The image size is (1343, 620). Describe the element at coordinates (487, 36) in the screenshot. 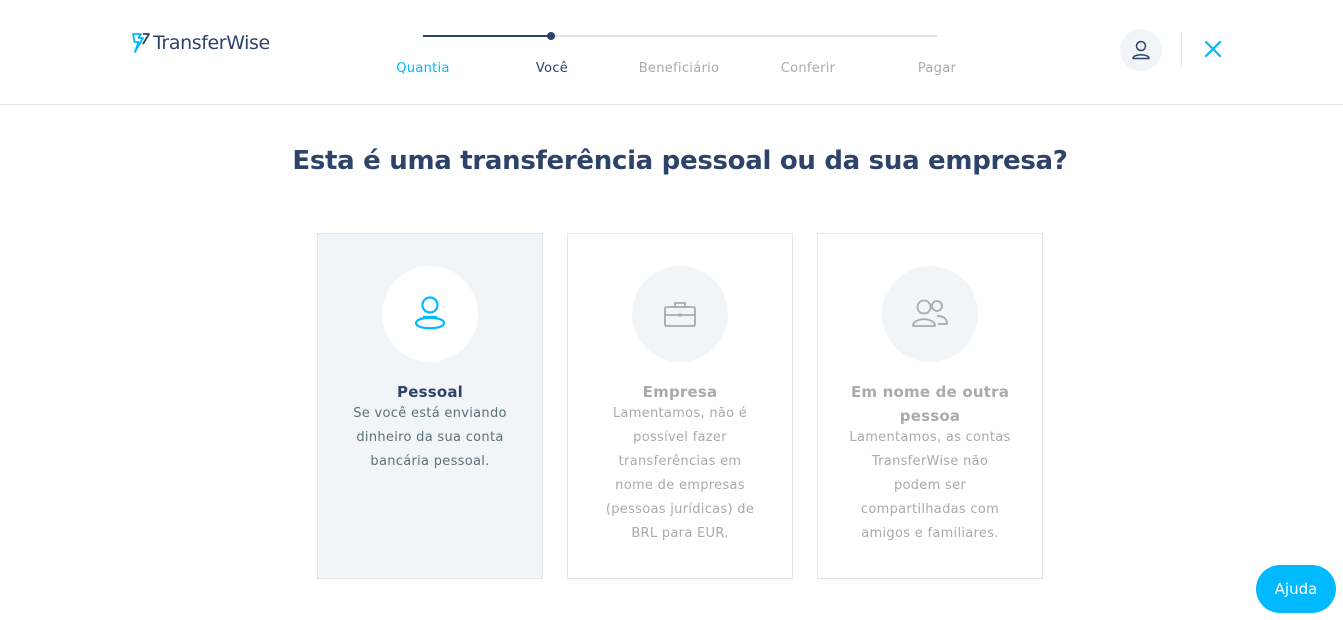

I see `stepper-progress` at that location.